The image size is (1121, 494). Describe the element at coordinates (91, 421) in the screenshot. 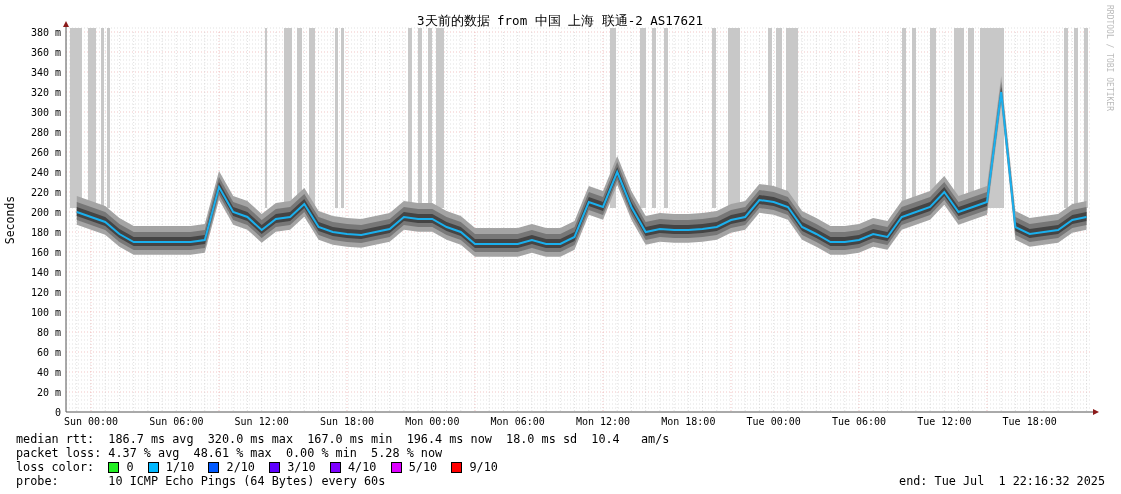

I see `axis-label: Sun 00:00` at that location.